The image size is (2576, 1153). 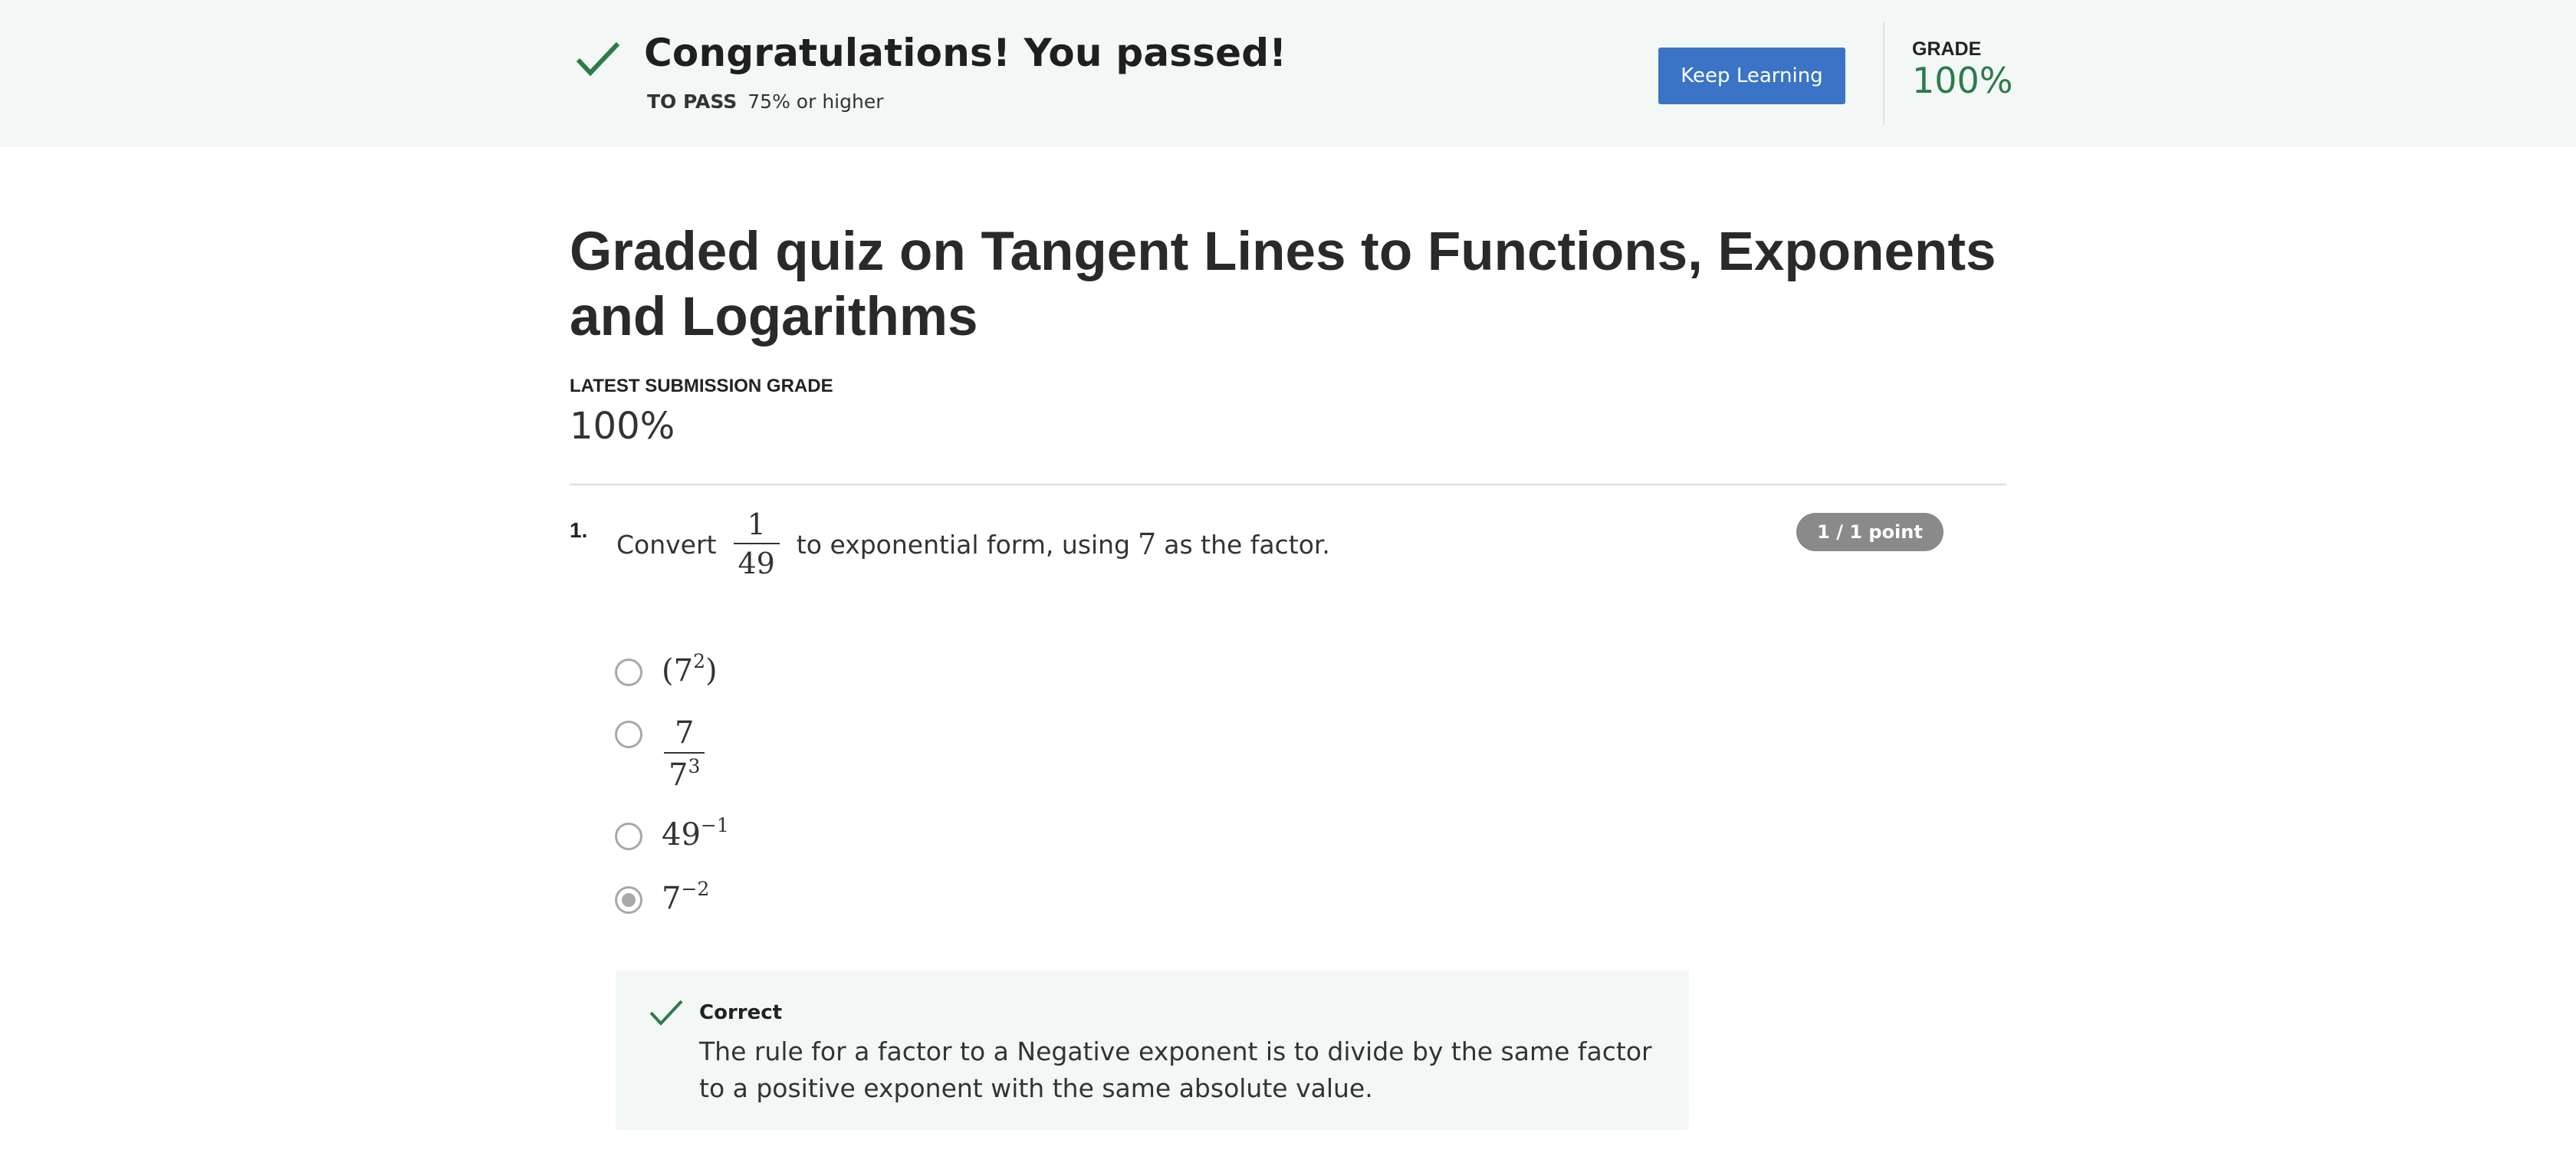 What do you see at coordinates (741, 1012) in the screenshot?
I see `feedback-label: Correct` at bounding box center [741, 1012].